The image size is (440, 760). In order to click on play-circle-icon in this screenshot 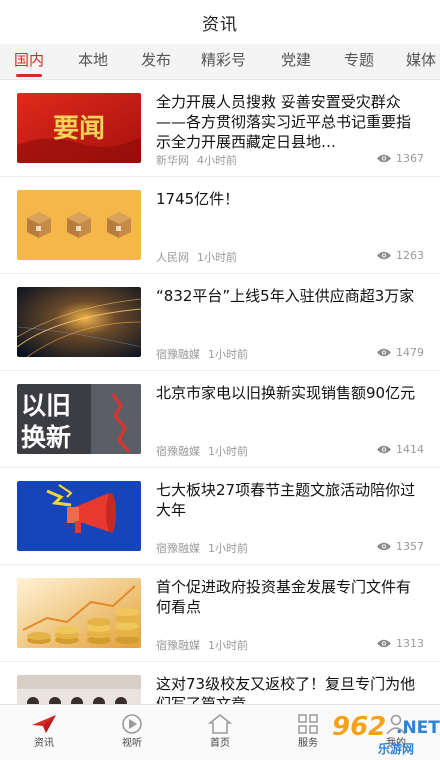, I will do `click(132, 724)`.